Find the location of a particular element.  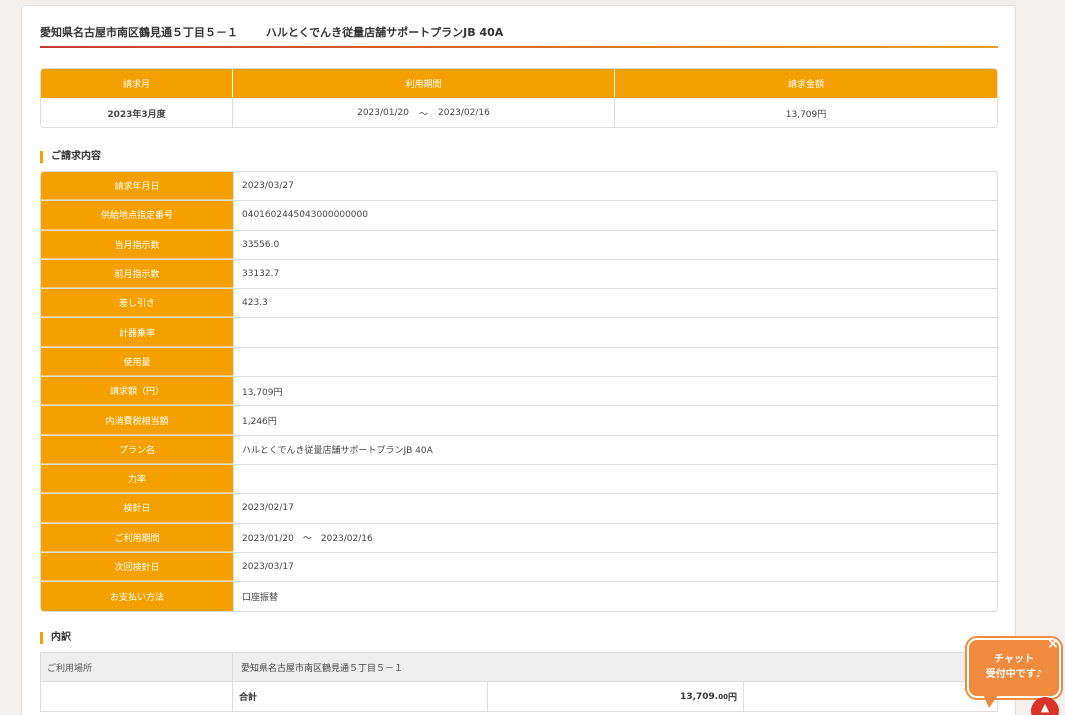

summary-header-period: 利用期間 is located at coordinates (424, 83).